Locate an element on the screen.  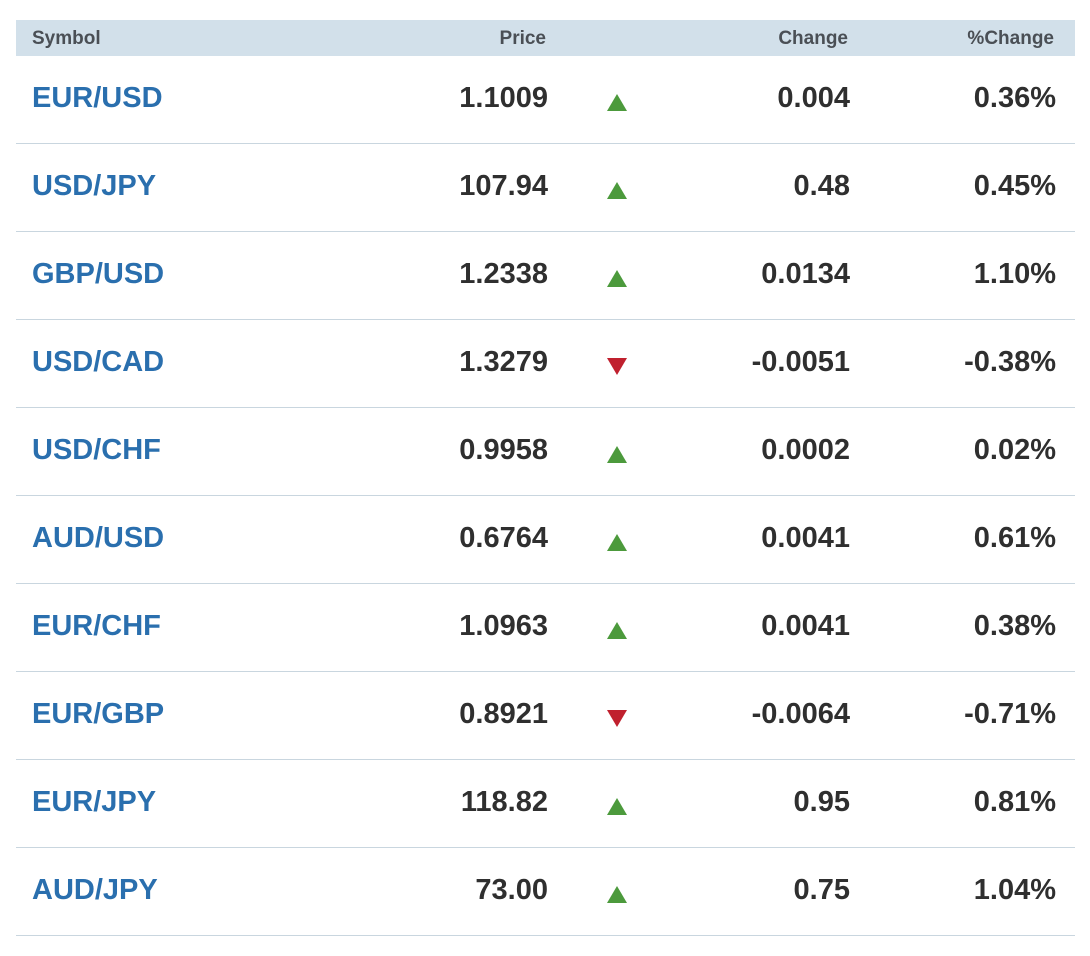
column-header-symbol: Symbol is located at coordinates (66, 39).